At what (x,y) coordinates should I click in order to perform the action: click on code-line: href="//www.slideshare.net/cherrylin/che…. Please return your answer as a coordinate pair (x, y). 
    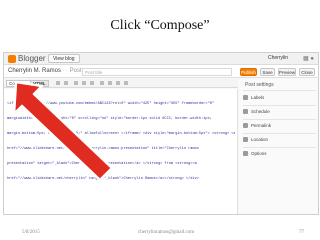
    Looking at the image, I should click on (103, 149).